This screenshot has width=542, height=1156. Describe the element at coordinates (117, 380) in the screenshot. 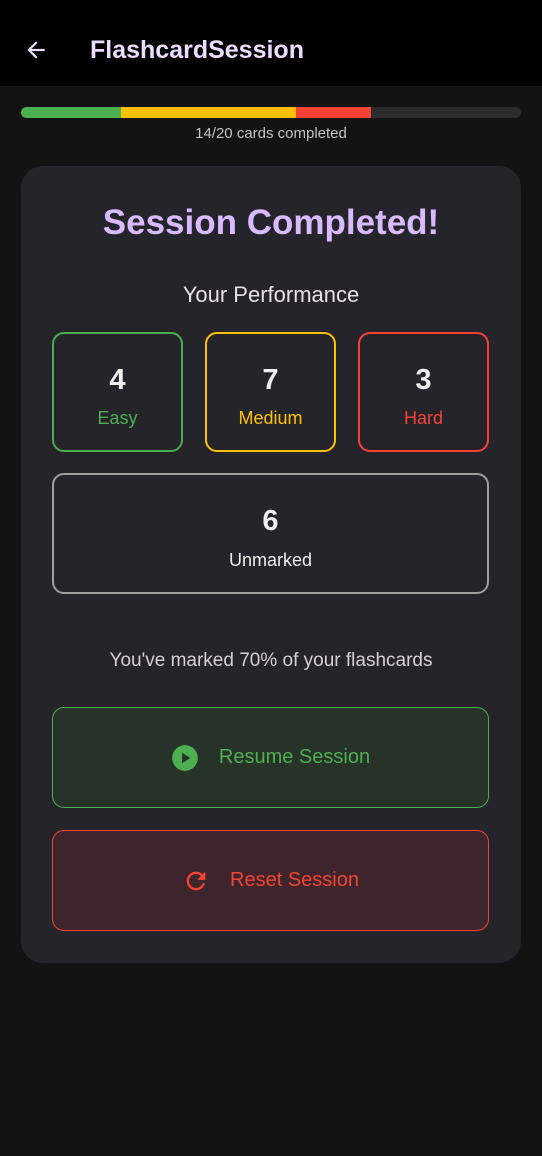

I see `stat-easy-value: 4` at that location.